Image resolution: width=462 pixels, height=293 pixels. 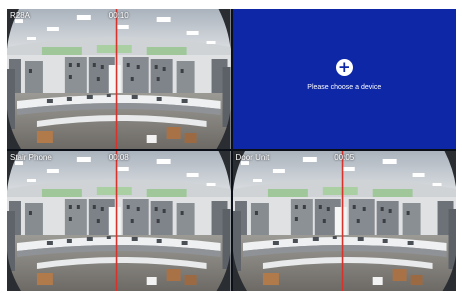 What do you see at coordinates (344, 67) in the screenshot?
I see `add-device-icon: +` at bounding box center [344, 67].